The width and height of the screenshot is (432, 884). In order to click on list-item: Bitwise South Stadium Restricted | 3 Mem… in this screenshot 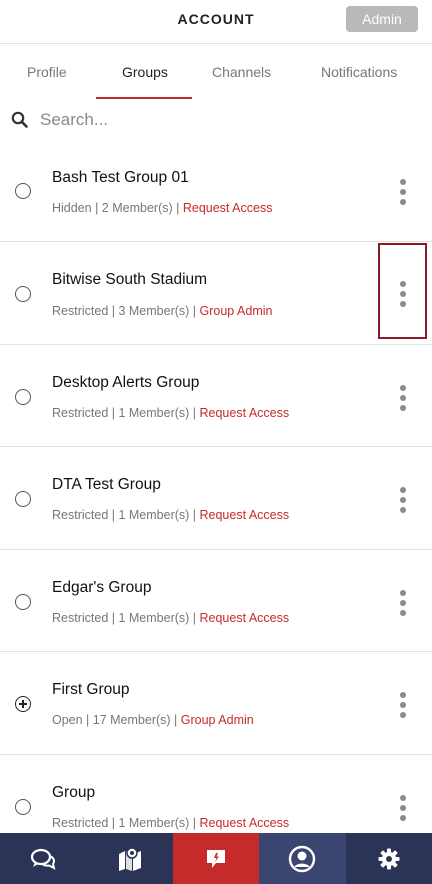, I will do `click(216, 293)`.